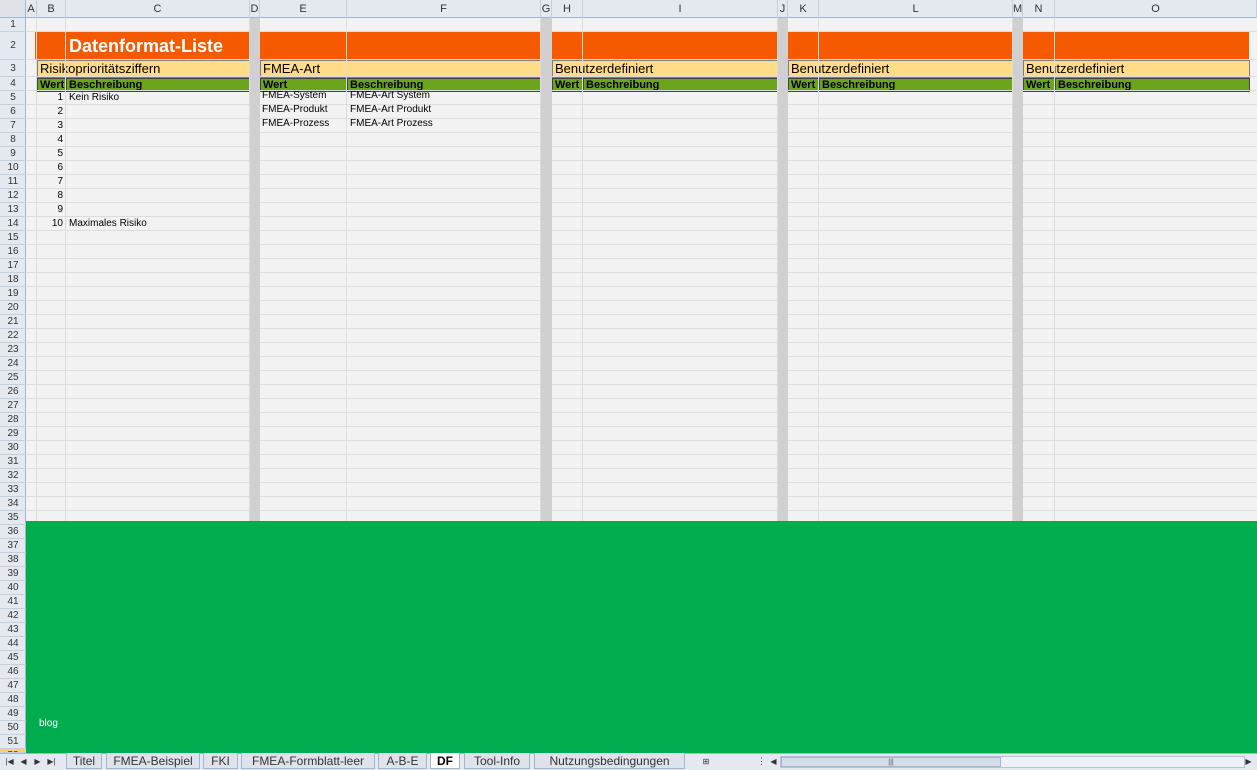 Image resolution: width=1257 pixels, height=770 pixels. Describe the element at coordinates (13, 154) in the screenshot. I see `row-header-9: 9` at that location.